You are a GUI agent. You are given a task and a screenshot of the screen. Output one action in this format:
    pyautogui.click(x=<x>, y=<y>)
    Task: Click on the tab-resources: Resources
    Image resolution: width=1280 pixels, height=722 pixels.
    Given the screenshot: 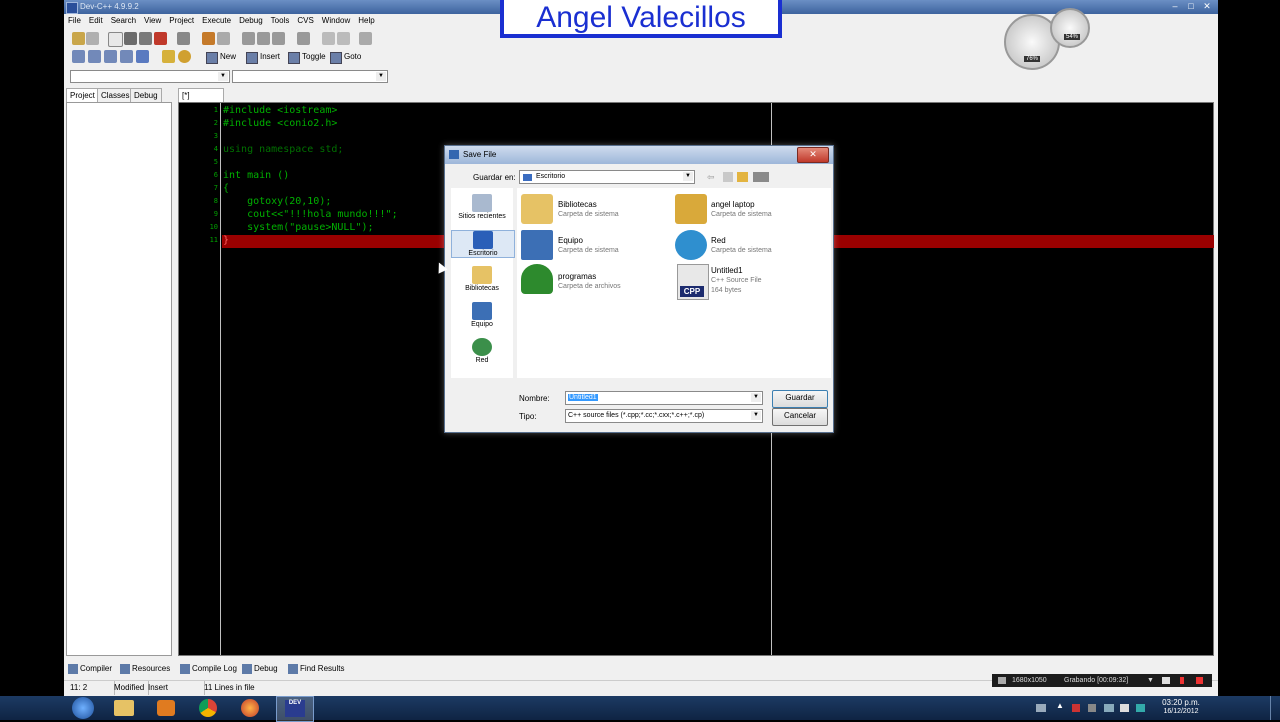 What is the action you would take?
    pyautogui.click(x=144, y=669)
    